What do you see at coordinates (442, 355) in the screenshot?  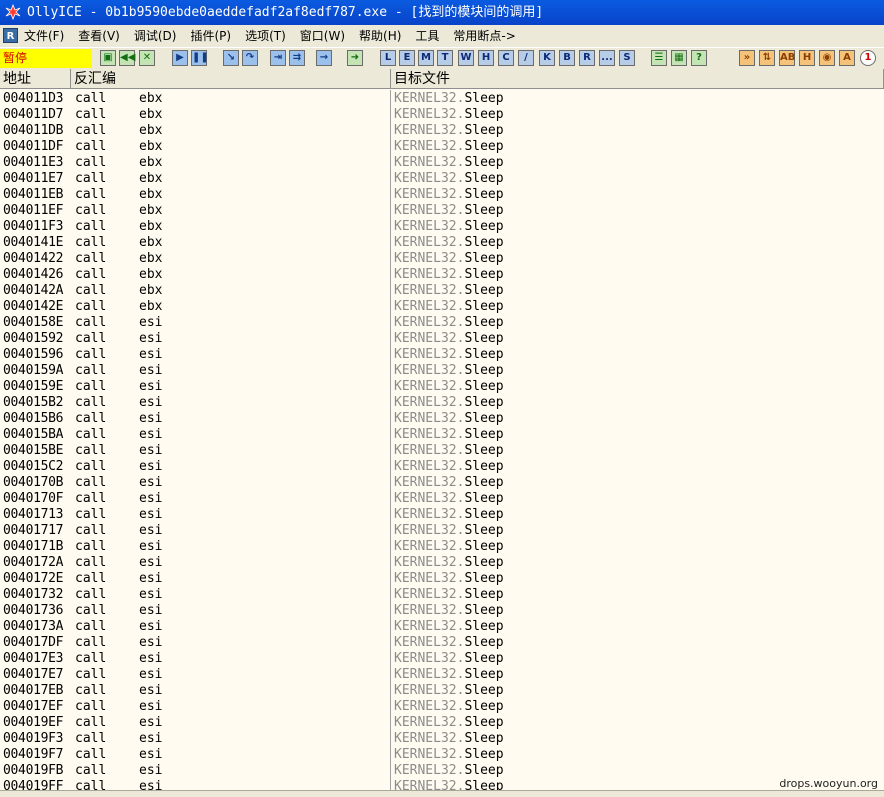 I see `table-row: 00401596 call esi KERNEL32.Sleep` at bounding box center [442, 355].